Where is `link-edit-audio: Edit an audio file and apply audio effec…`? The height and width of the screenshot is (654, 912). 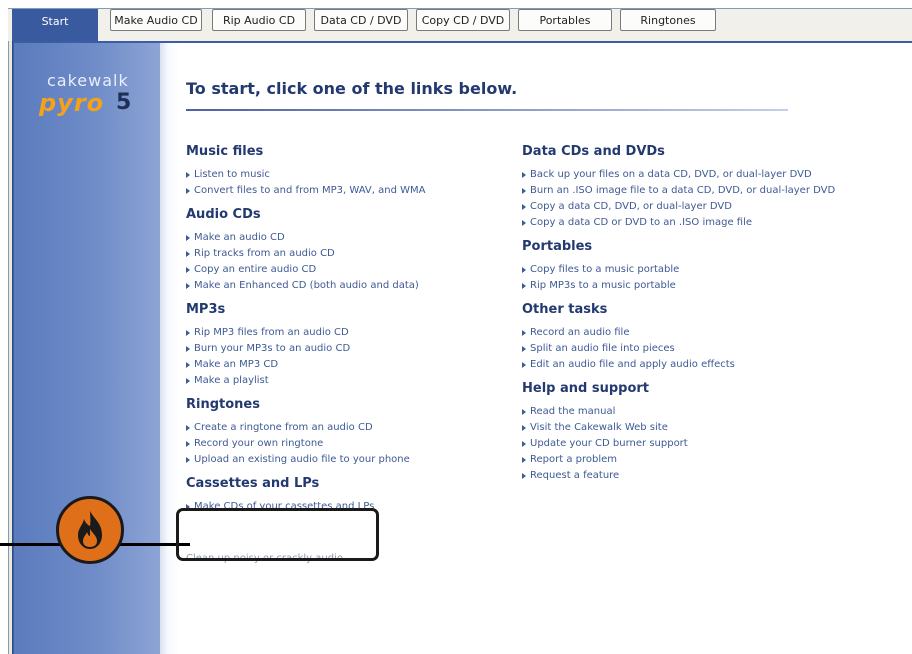
link-edit-audio: Edit an audio file and apply audio effec… is located at coordinates (678, 365).